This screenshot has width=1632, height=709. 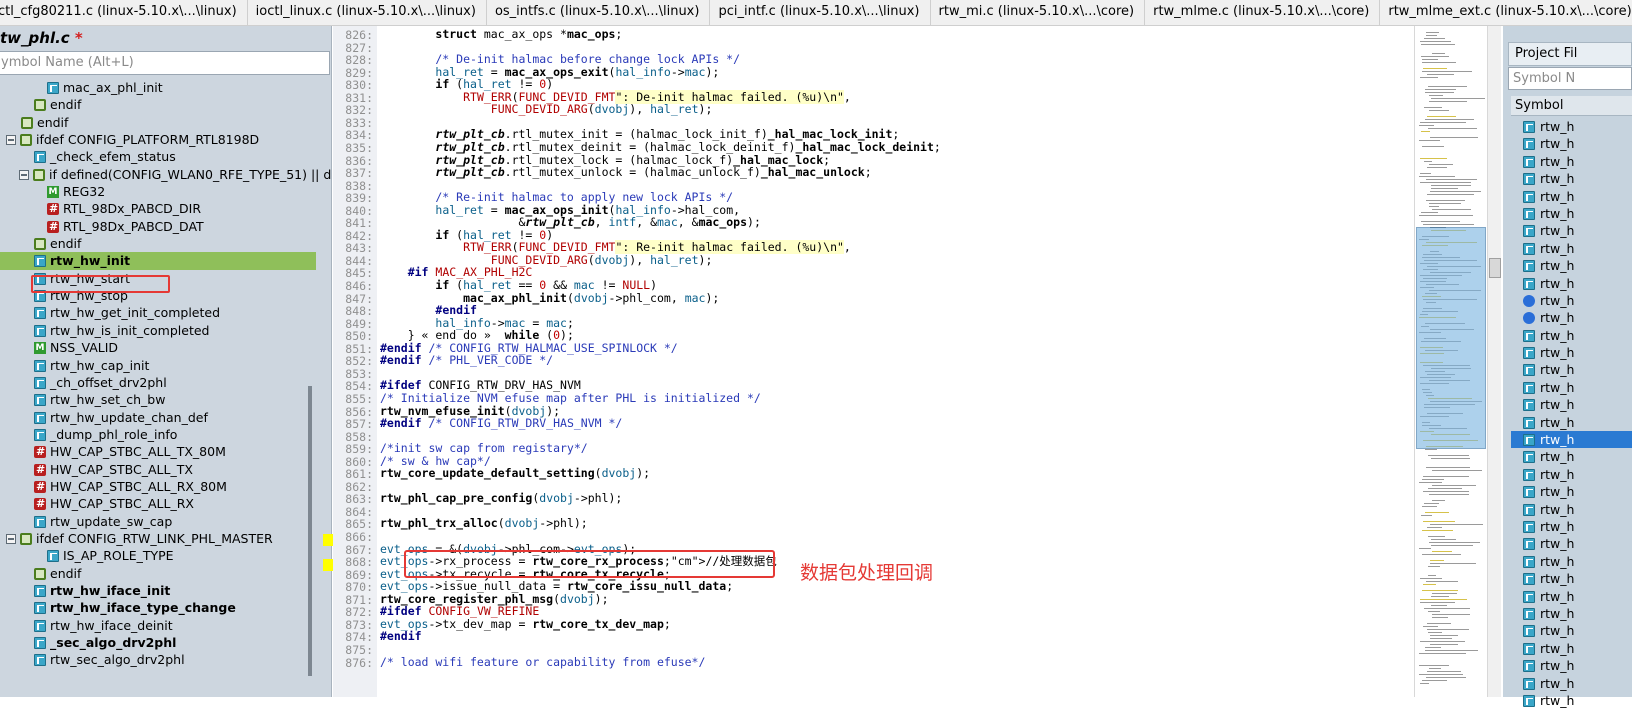 What do you see at coordinates (158, 434) in the screenshot?
I see `symbol-tree-item: _dump_phl_role_info` at bounding box center [158, 434].